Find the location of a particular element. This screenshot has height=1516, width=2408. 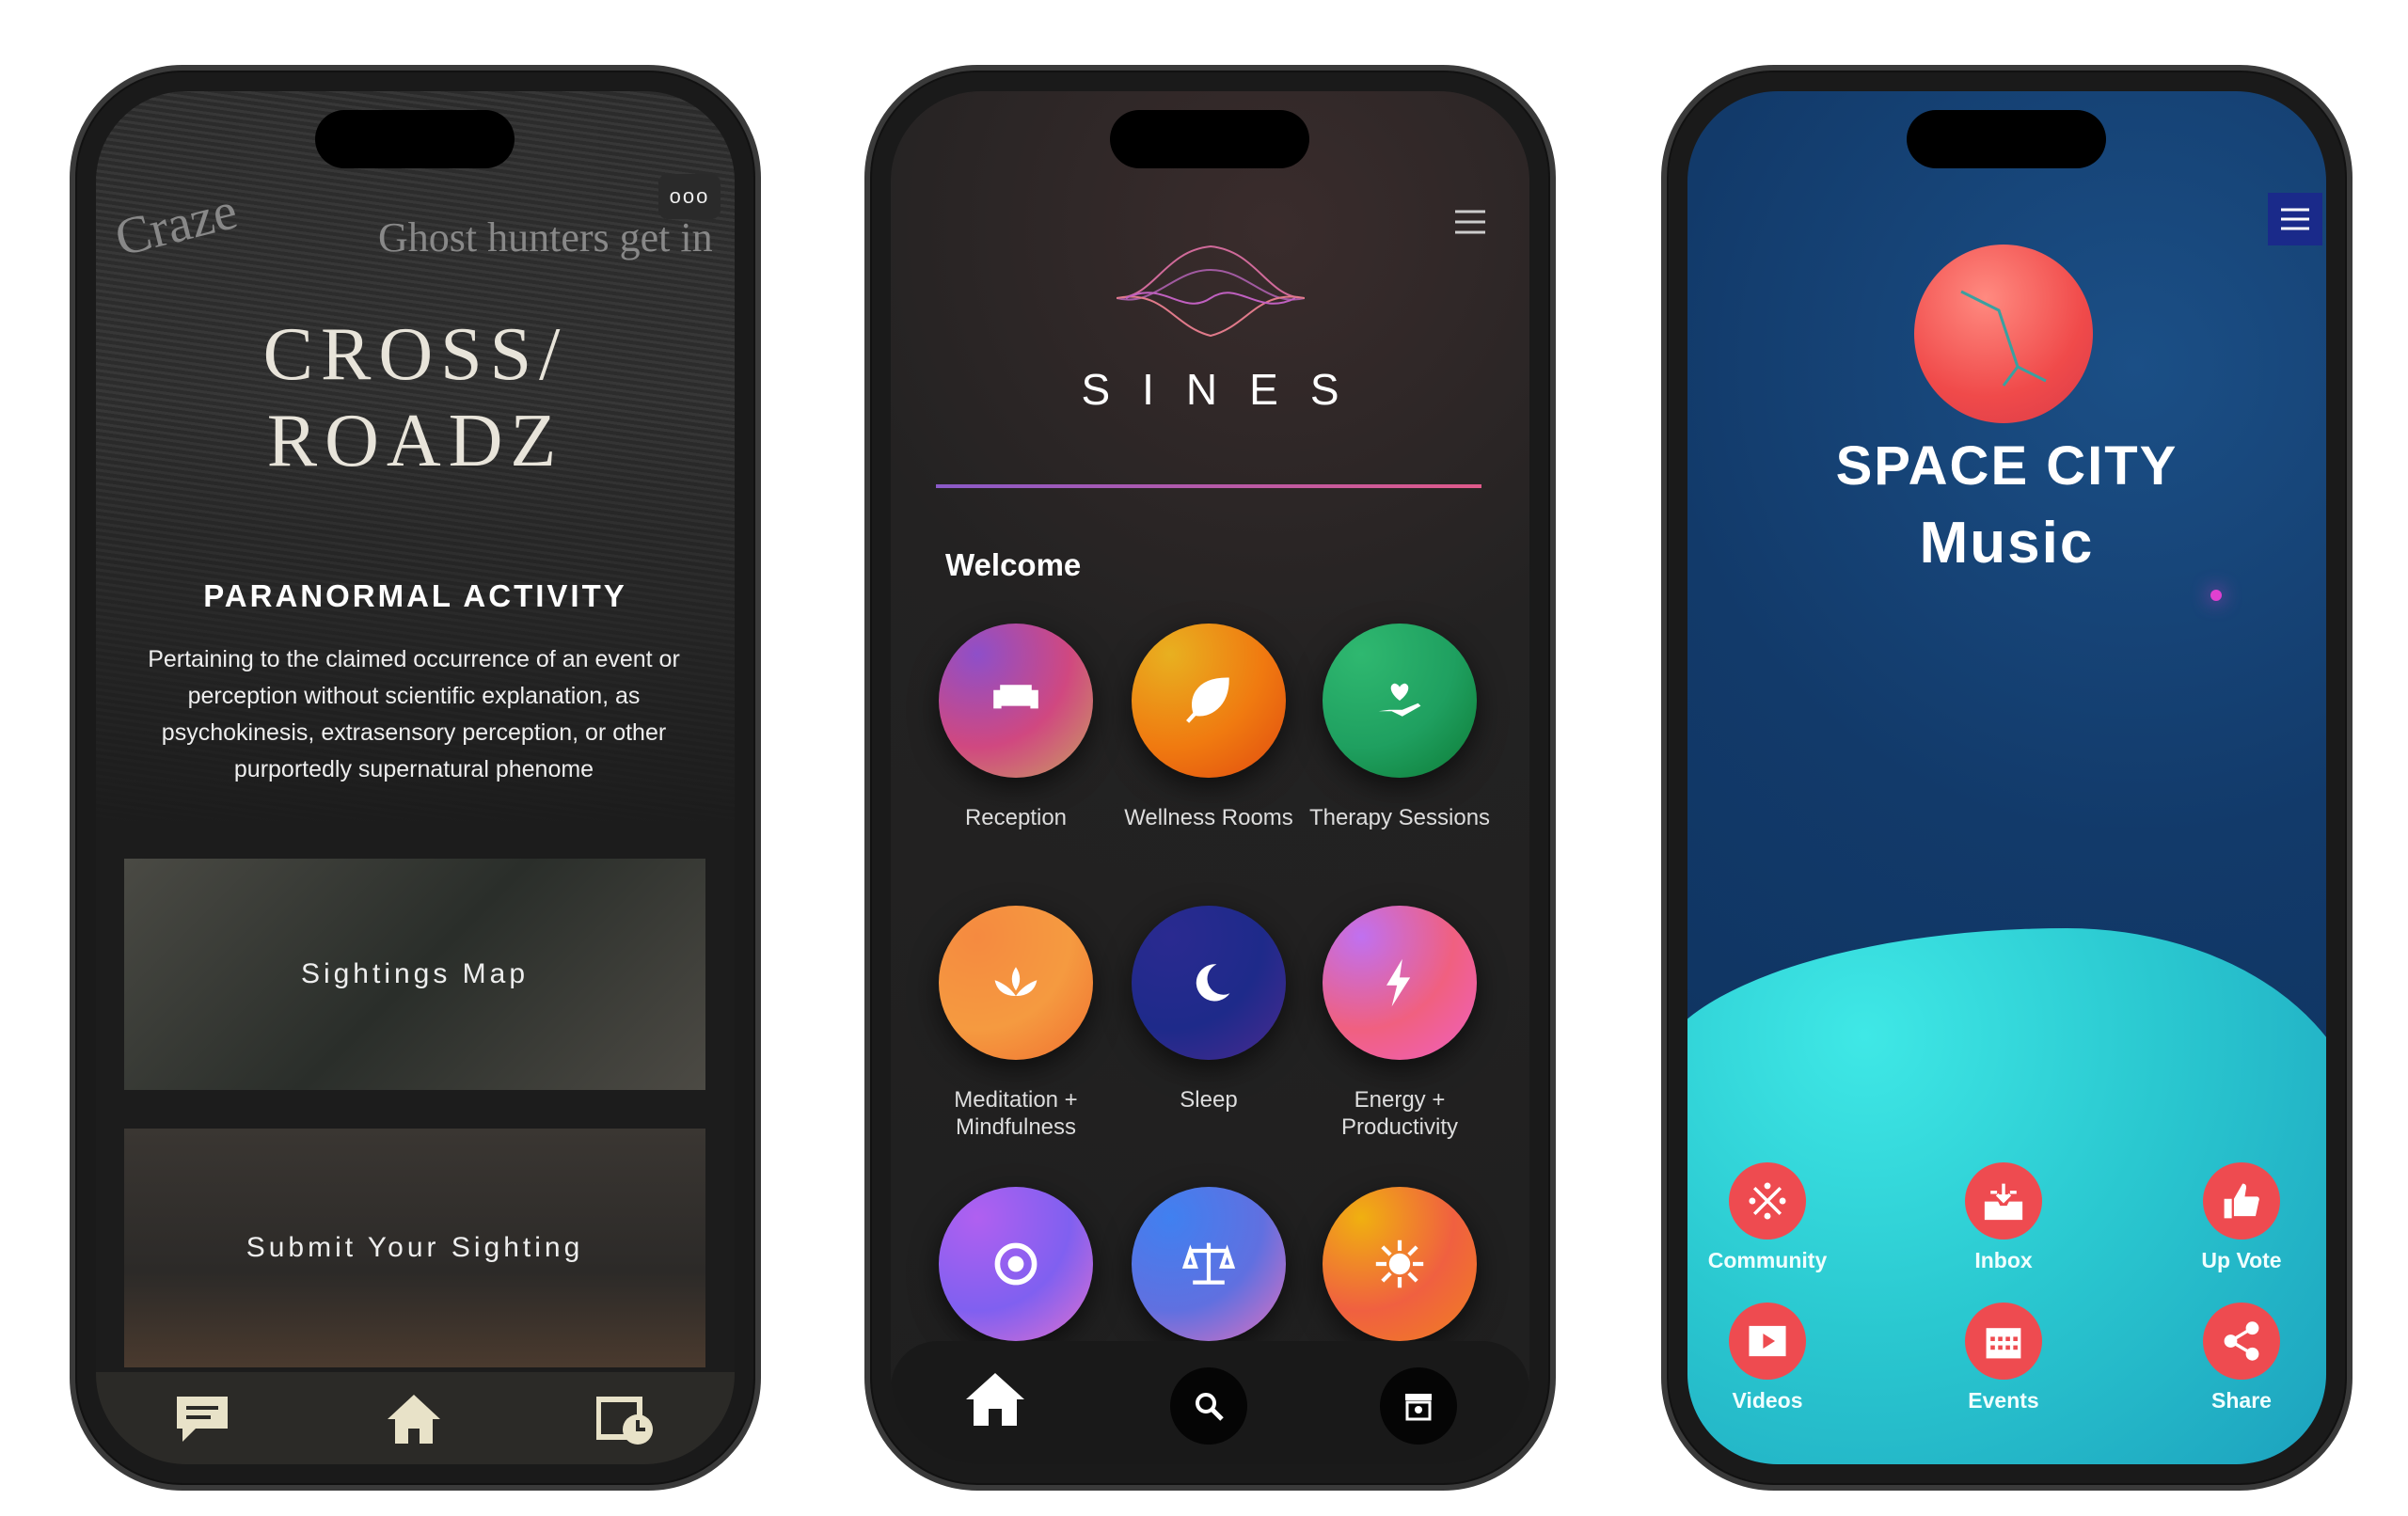

nav-chat is located at coordinates (202, 1419).